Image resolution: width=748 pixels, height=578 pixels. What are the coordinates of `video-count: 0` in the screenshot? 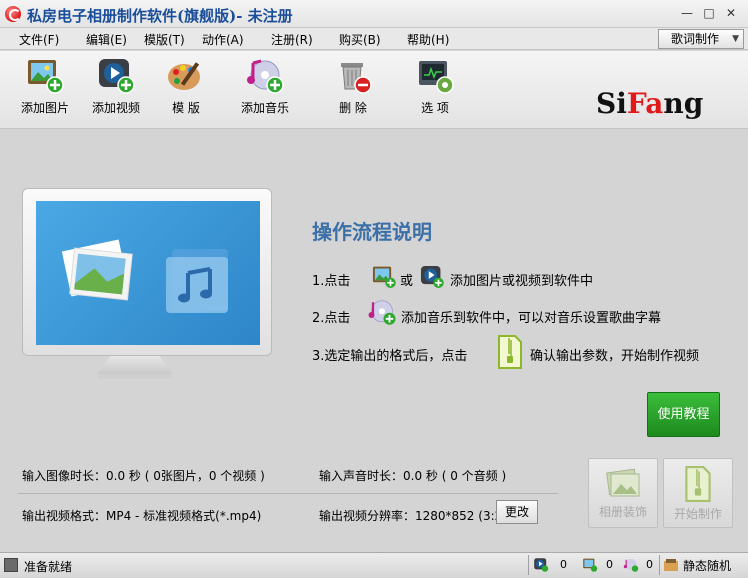 It's located at (563, 564).